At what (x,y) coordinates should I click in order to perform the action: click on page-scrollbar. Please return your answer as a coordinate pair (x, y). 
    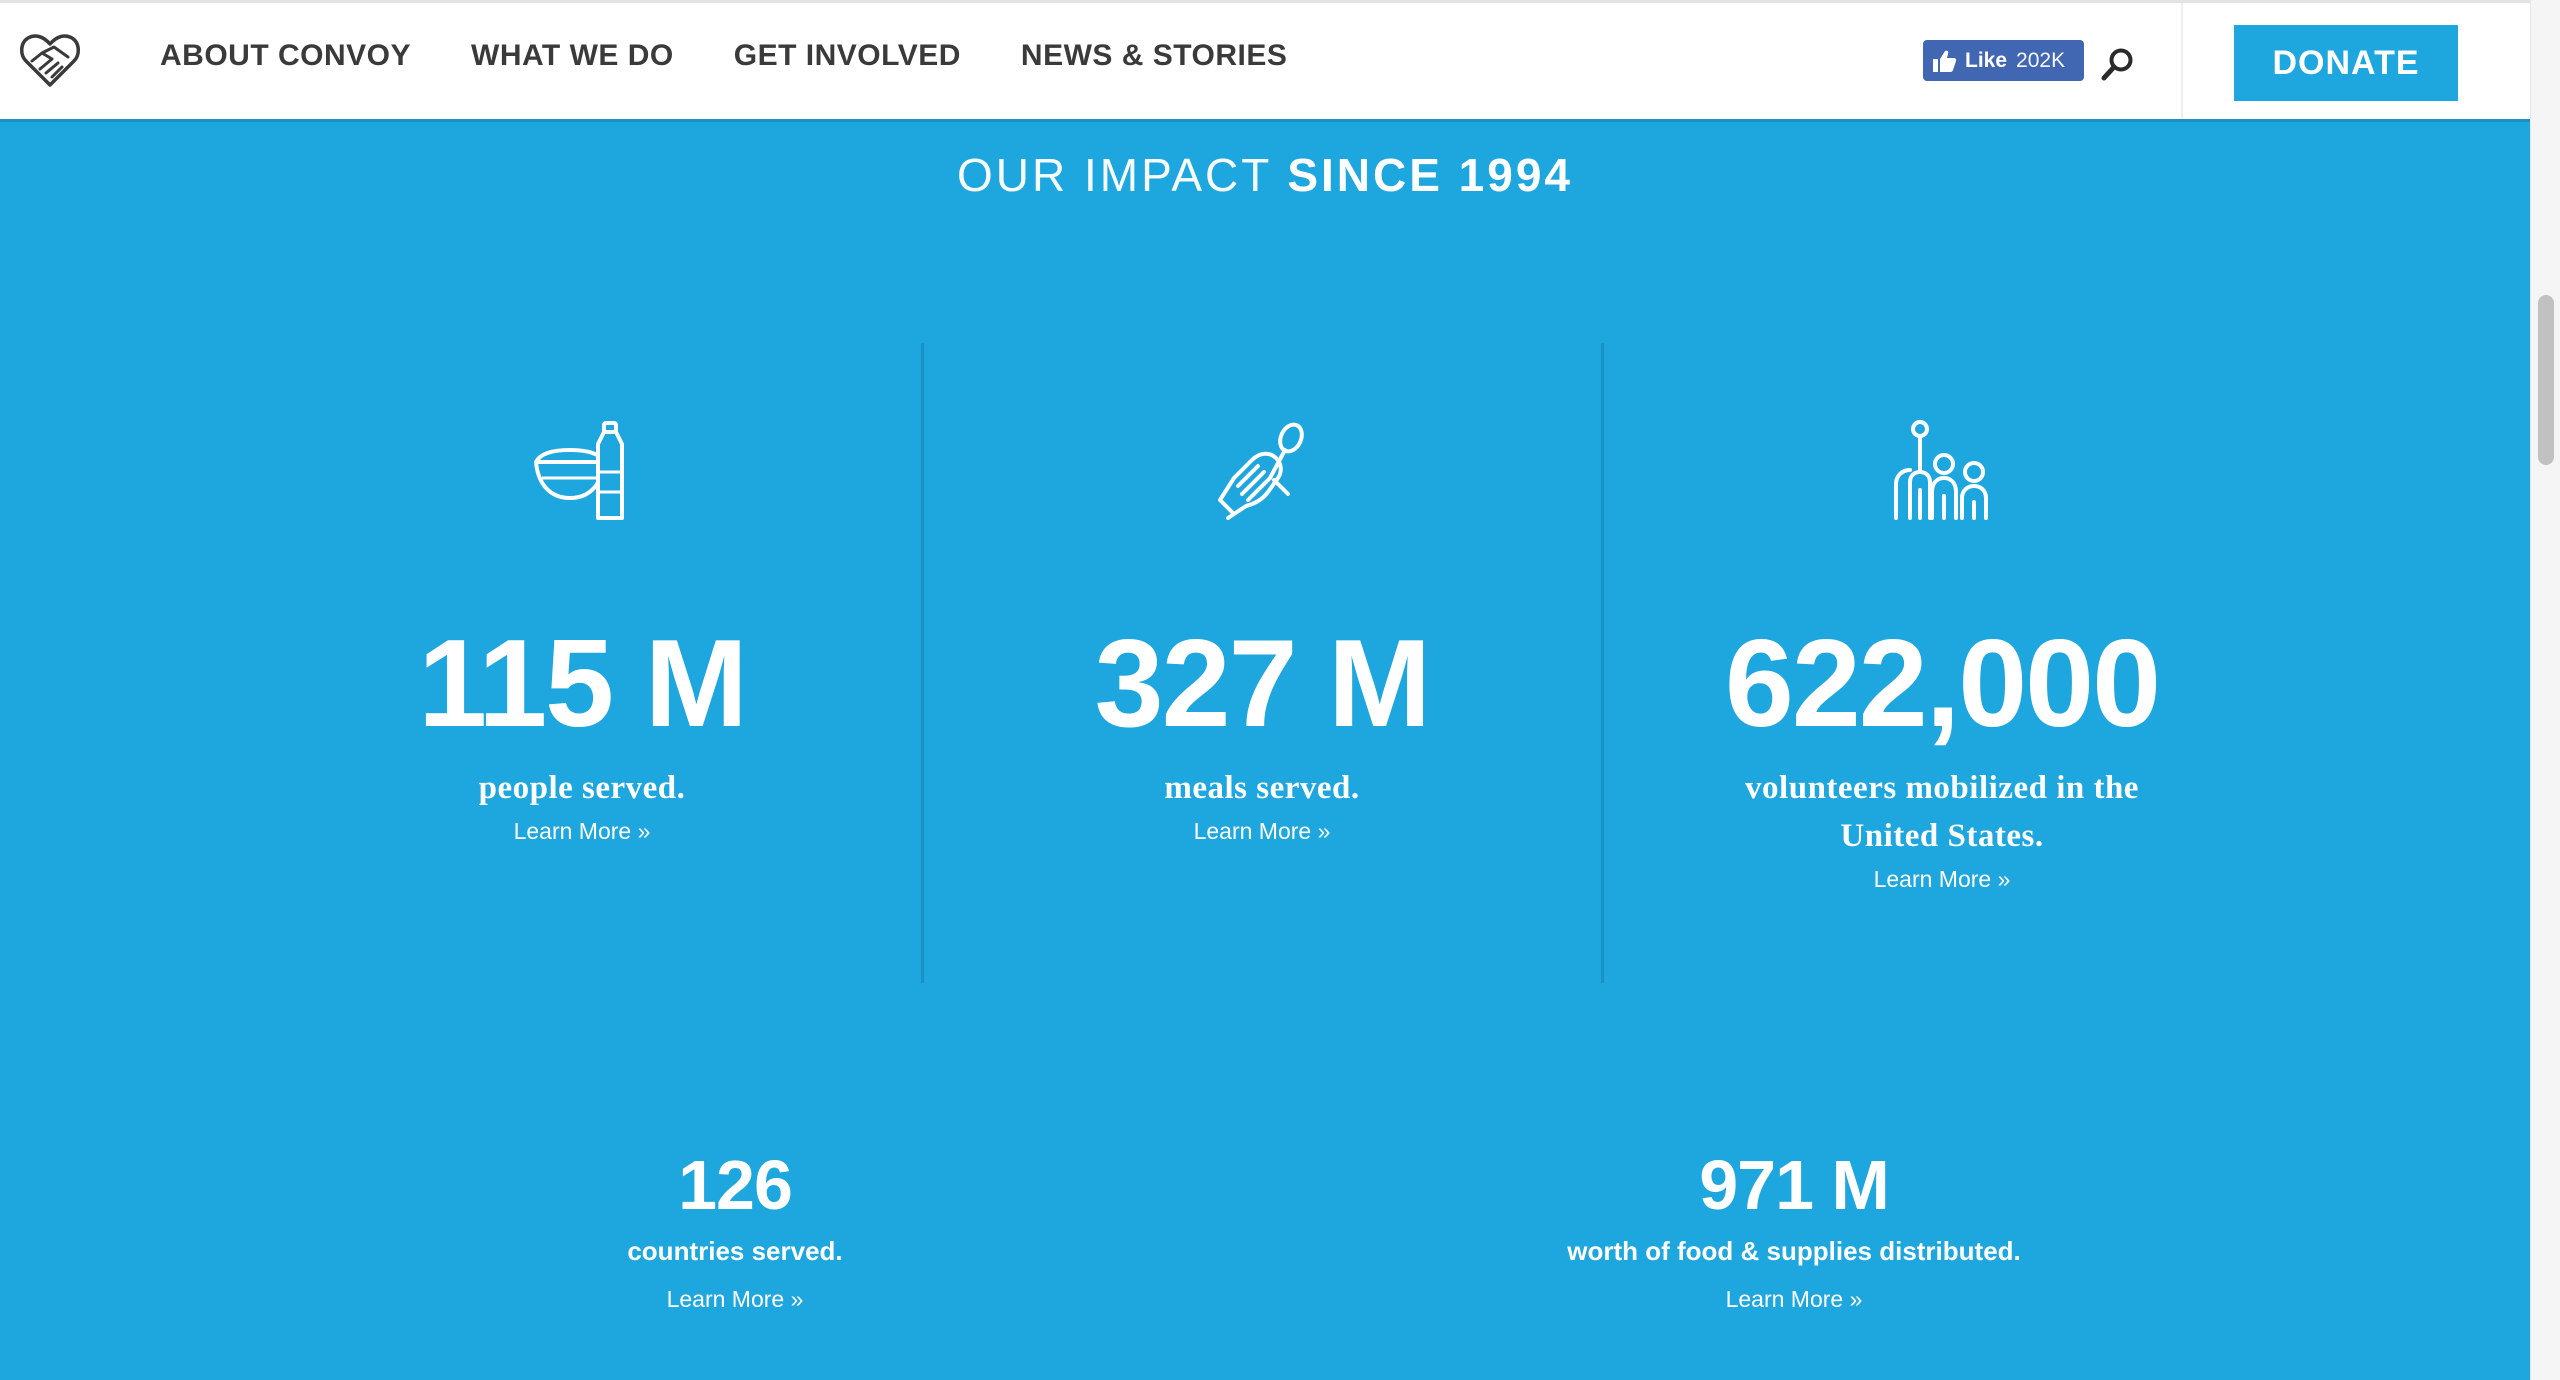
    Looking at the image, I should click on (2545, 690).